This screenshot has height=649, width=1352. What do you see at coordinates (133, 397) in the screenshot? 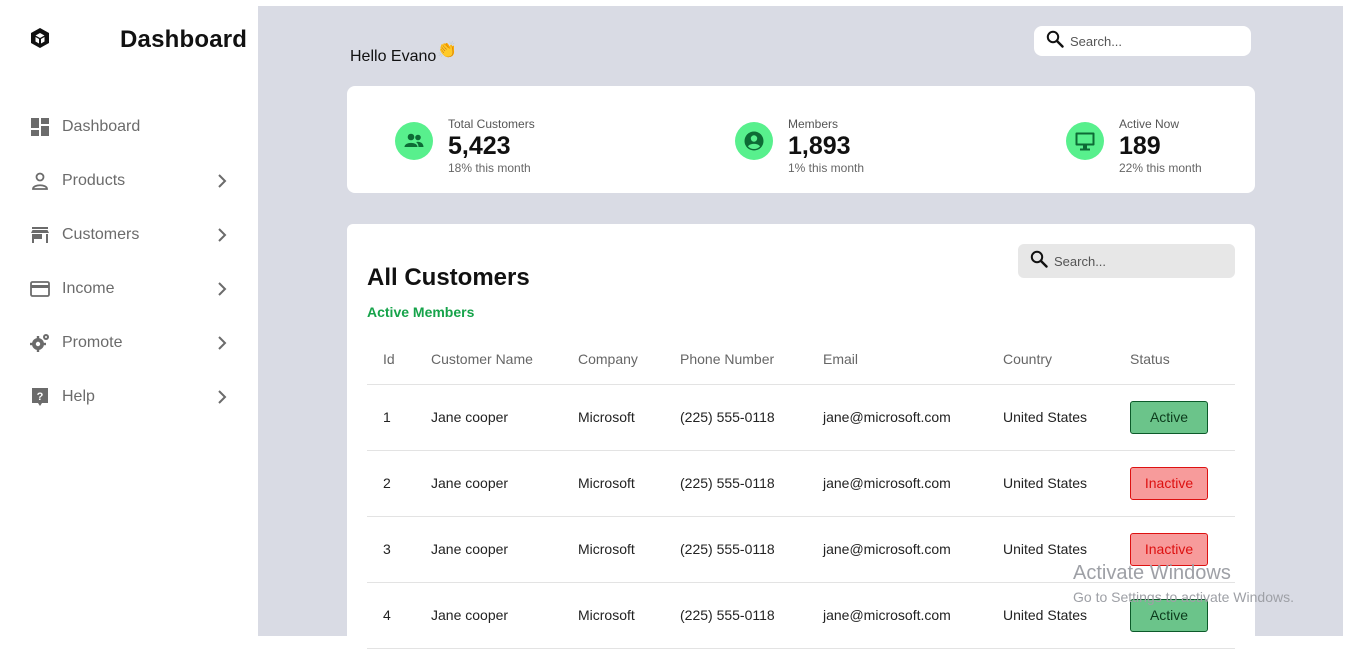
I see `sidebar-item-help: ? Help` at bounding box center [133, 397].